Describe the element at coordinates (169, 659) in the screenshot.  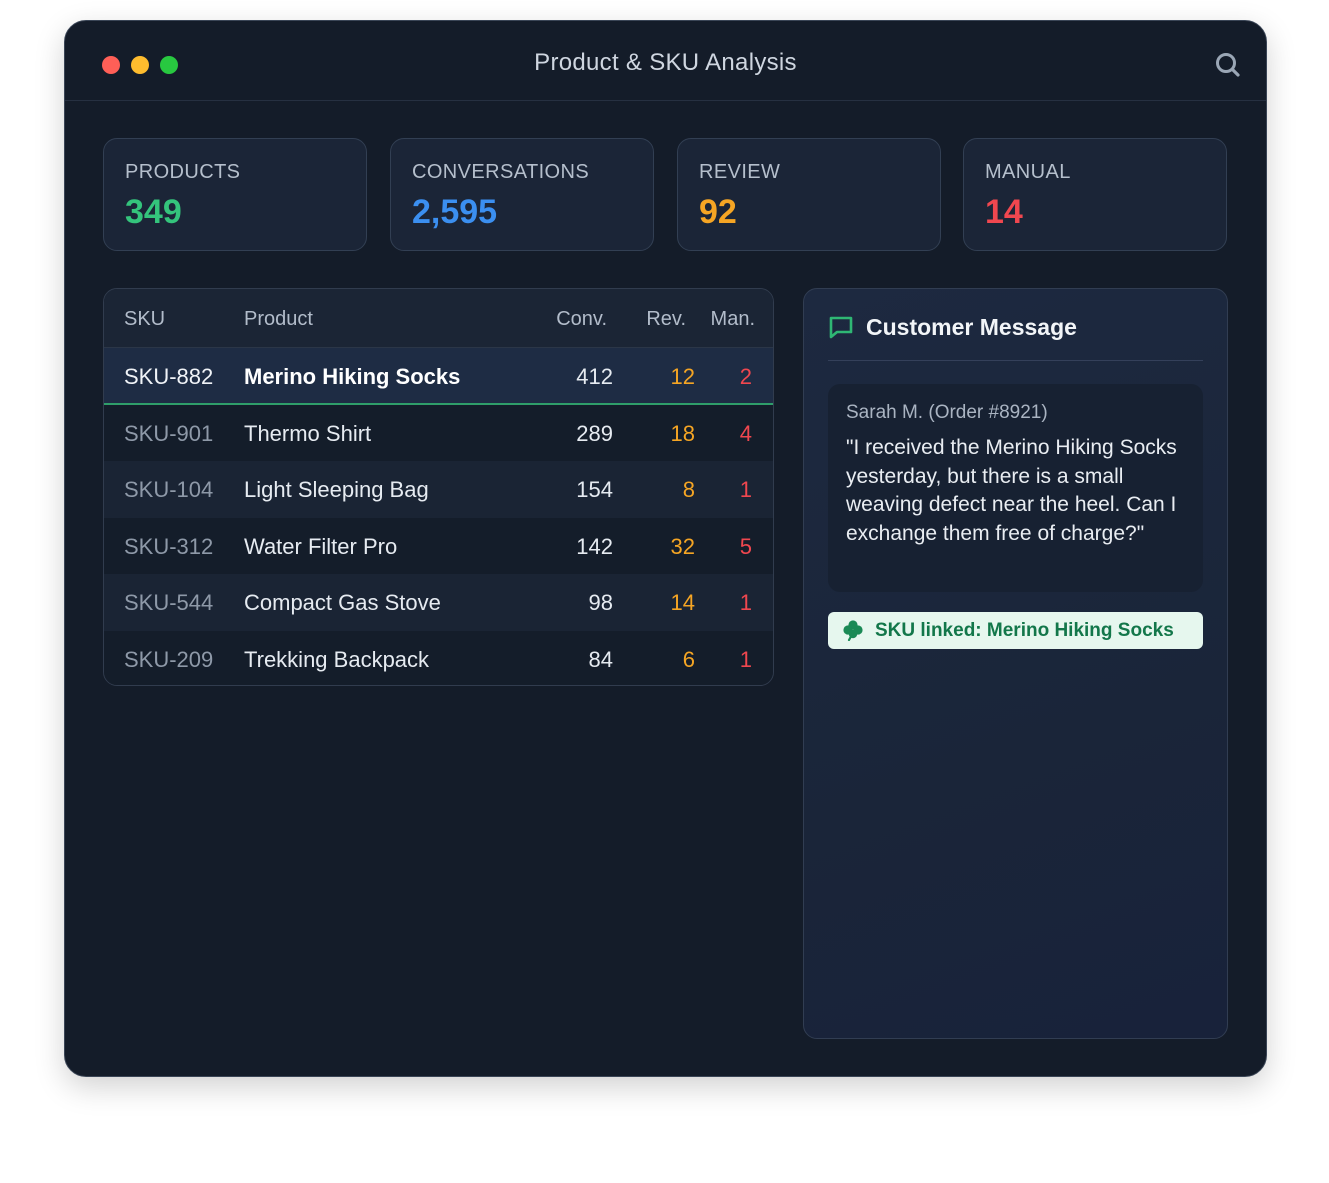
I see `sku-cell: SKU-209` at that location.